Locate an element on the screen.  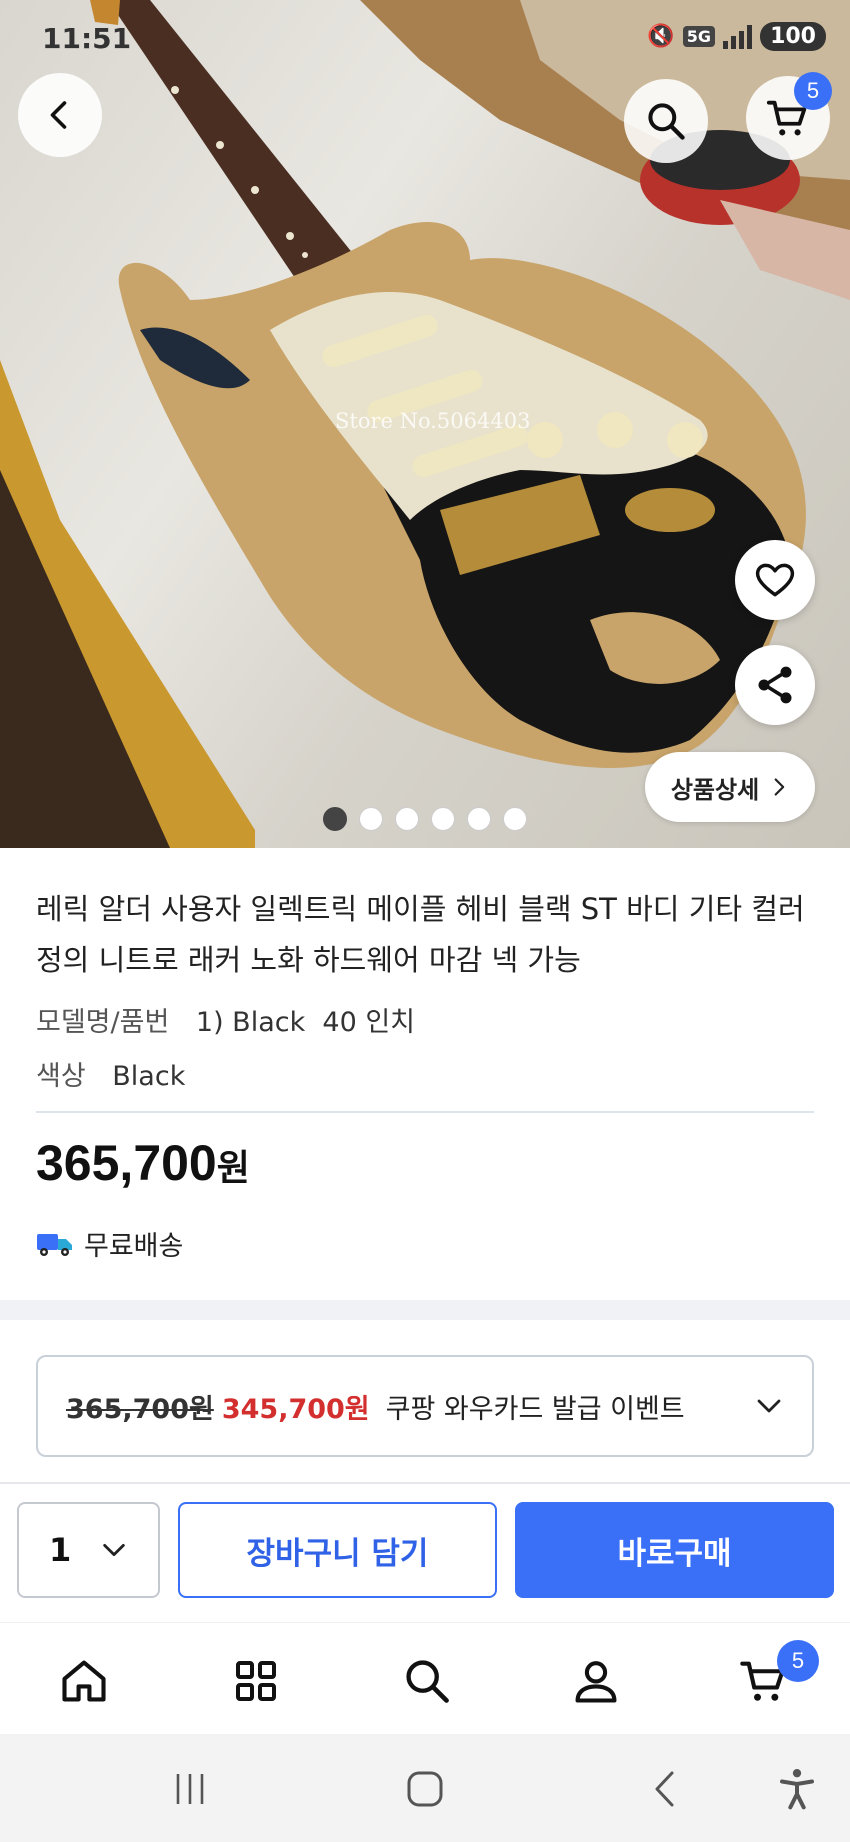
original-price: 365,700원 is located at coordinates (140, 1409).